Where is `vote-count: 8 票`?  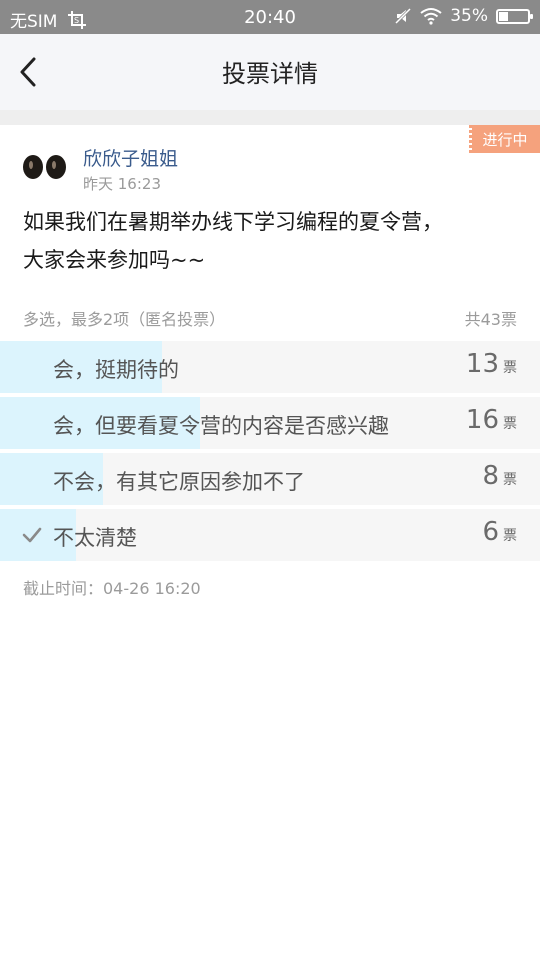
vote-count: 8 票 is located at coordinates (499, 476).